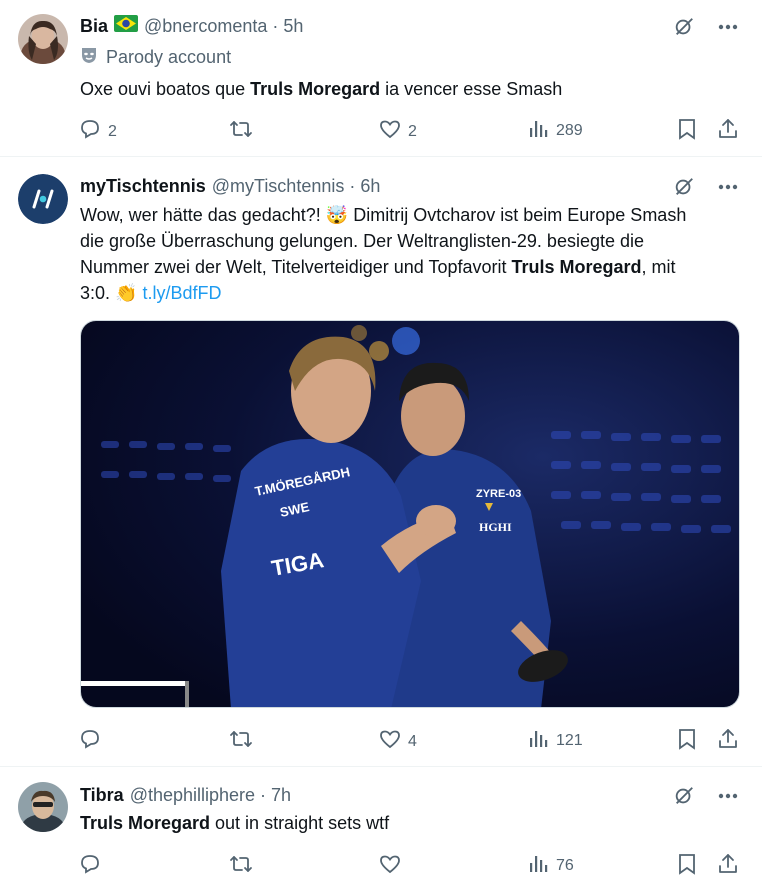 Image resolution: width=762 pixels, height=893 pixels. Describe the element at coordinates (565, 865) in the screenshot. I see `views-count: 76` at that location.